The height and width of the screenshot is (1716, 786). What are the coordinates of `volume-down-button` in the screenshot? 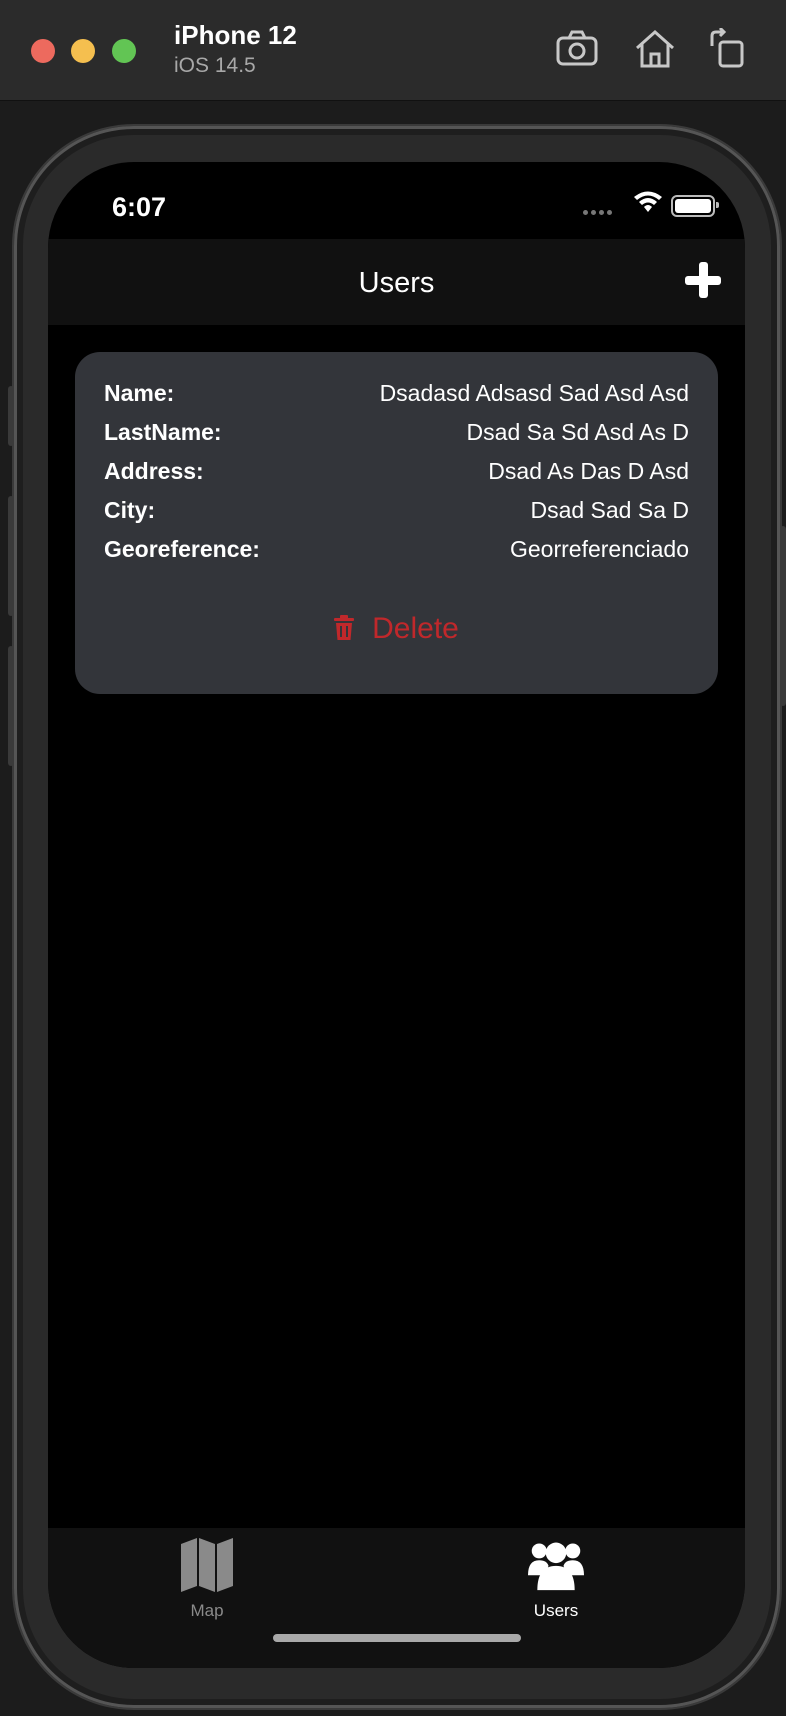 It's located at (11, 706).